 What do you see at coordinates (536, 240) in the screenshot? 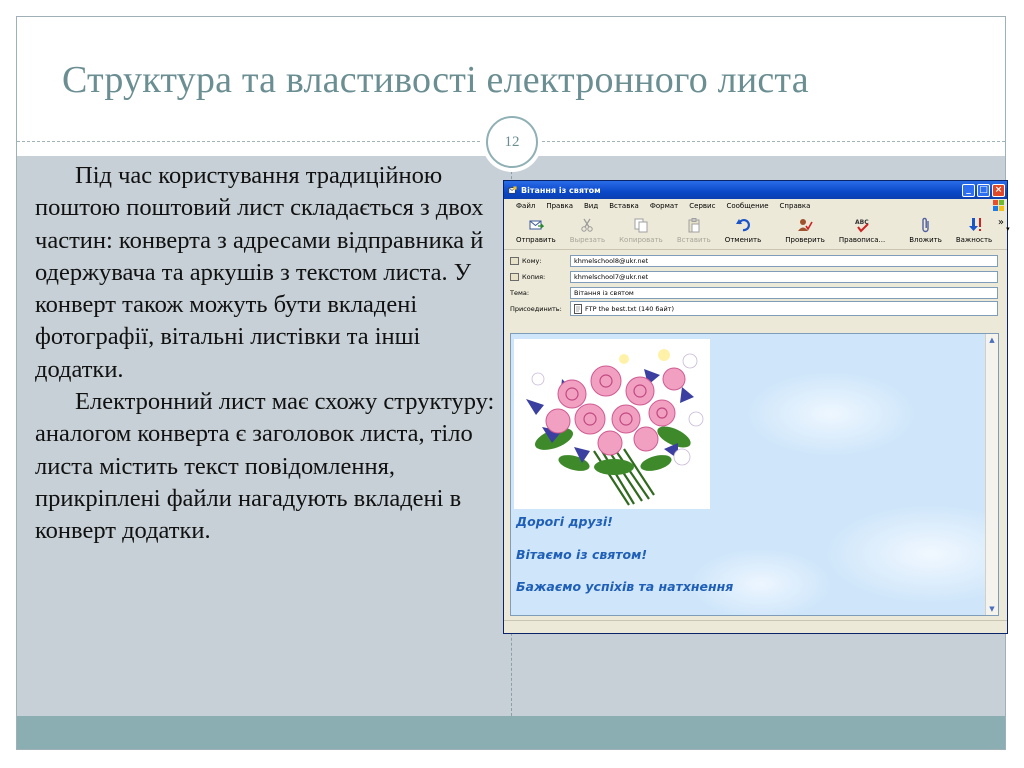
I see `send-label: Отправить` at bounding box center [536, 240].